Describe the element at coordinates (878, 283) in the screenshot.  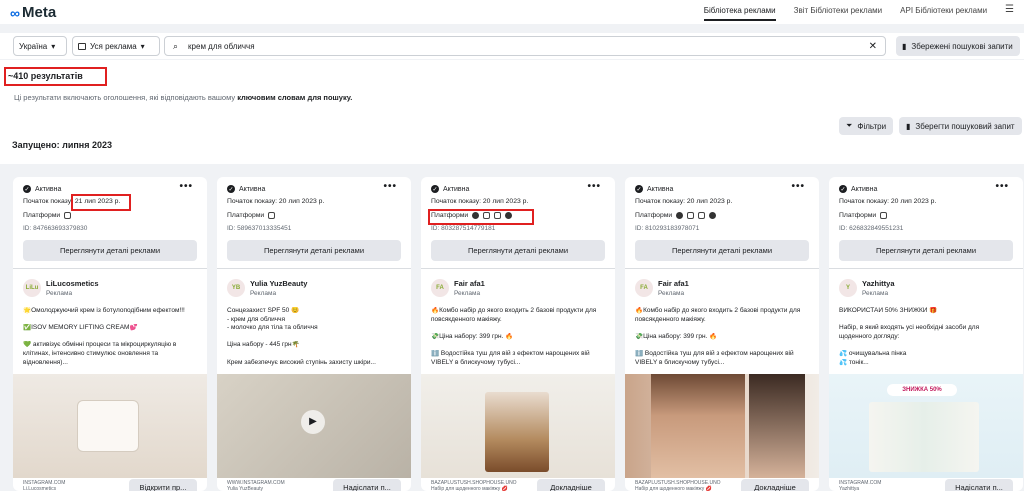
I see `advertiser-name: Yazhittya` at that location.